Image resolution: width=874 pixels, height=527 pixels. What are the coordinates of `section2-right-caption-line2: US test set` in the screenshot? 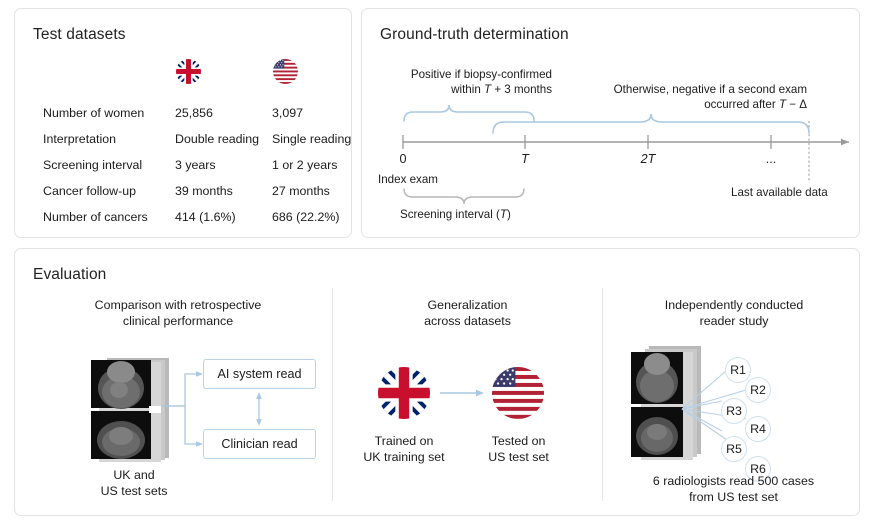 It's located at (518, 457).